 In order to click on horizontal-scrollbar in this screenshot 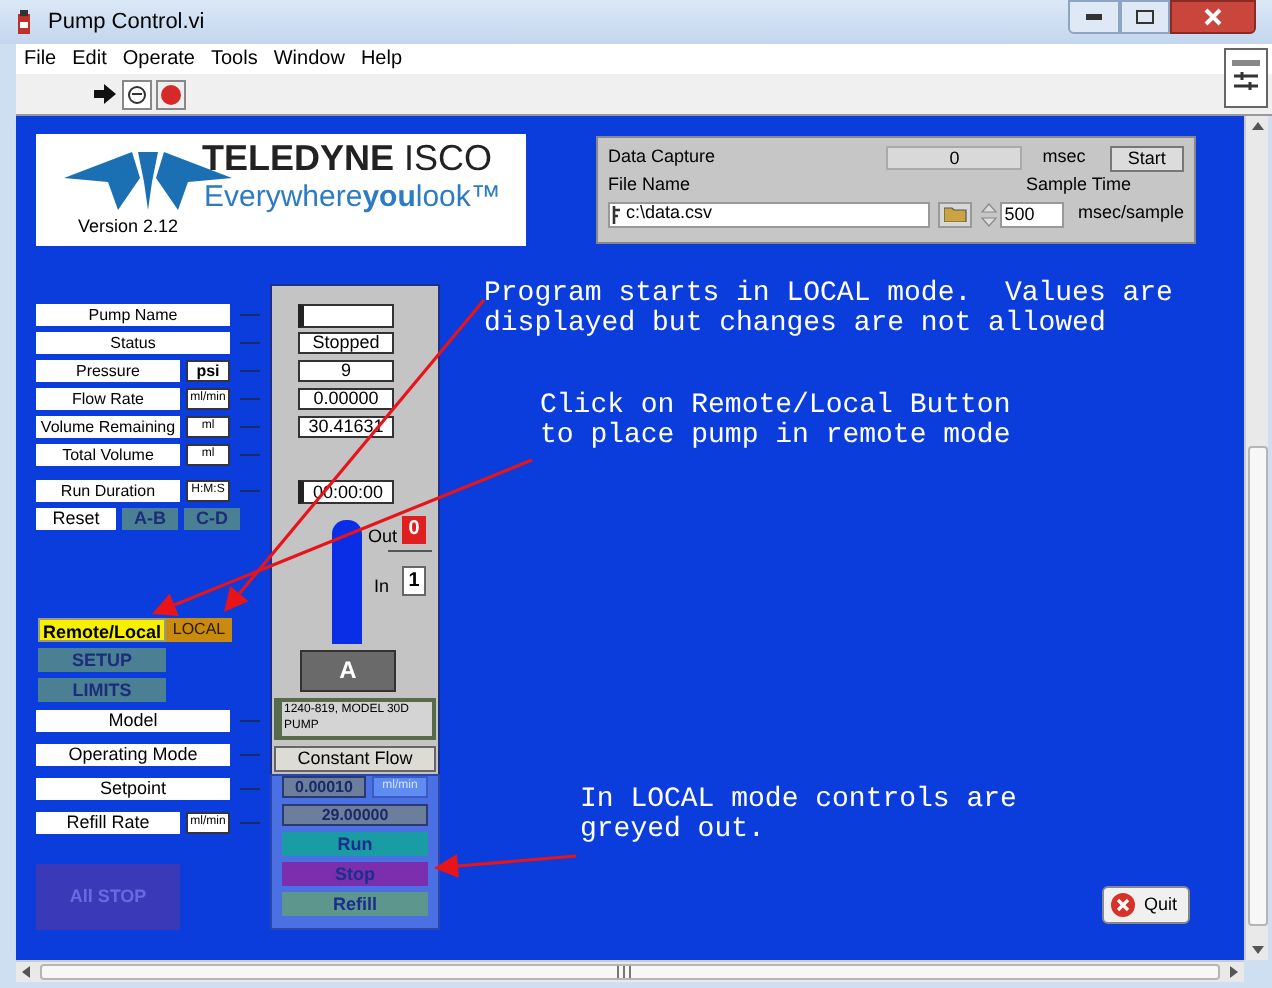, I will do `click(630, 971)`.